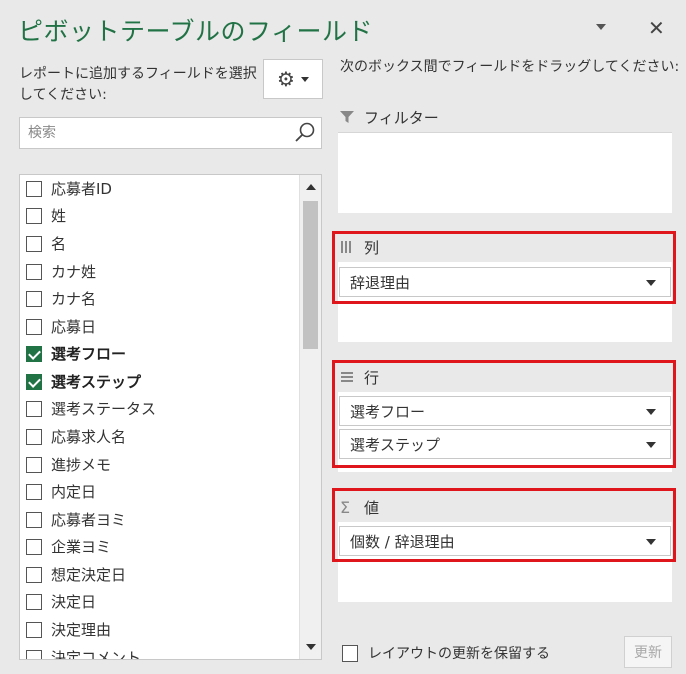 This screenshot has width=686, height=674. I want to click on list-item: 姓, so click(161, 215).